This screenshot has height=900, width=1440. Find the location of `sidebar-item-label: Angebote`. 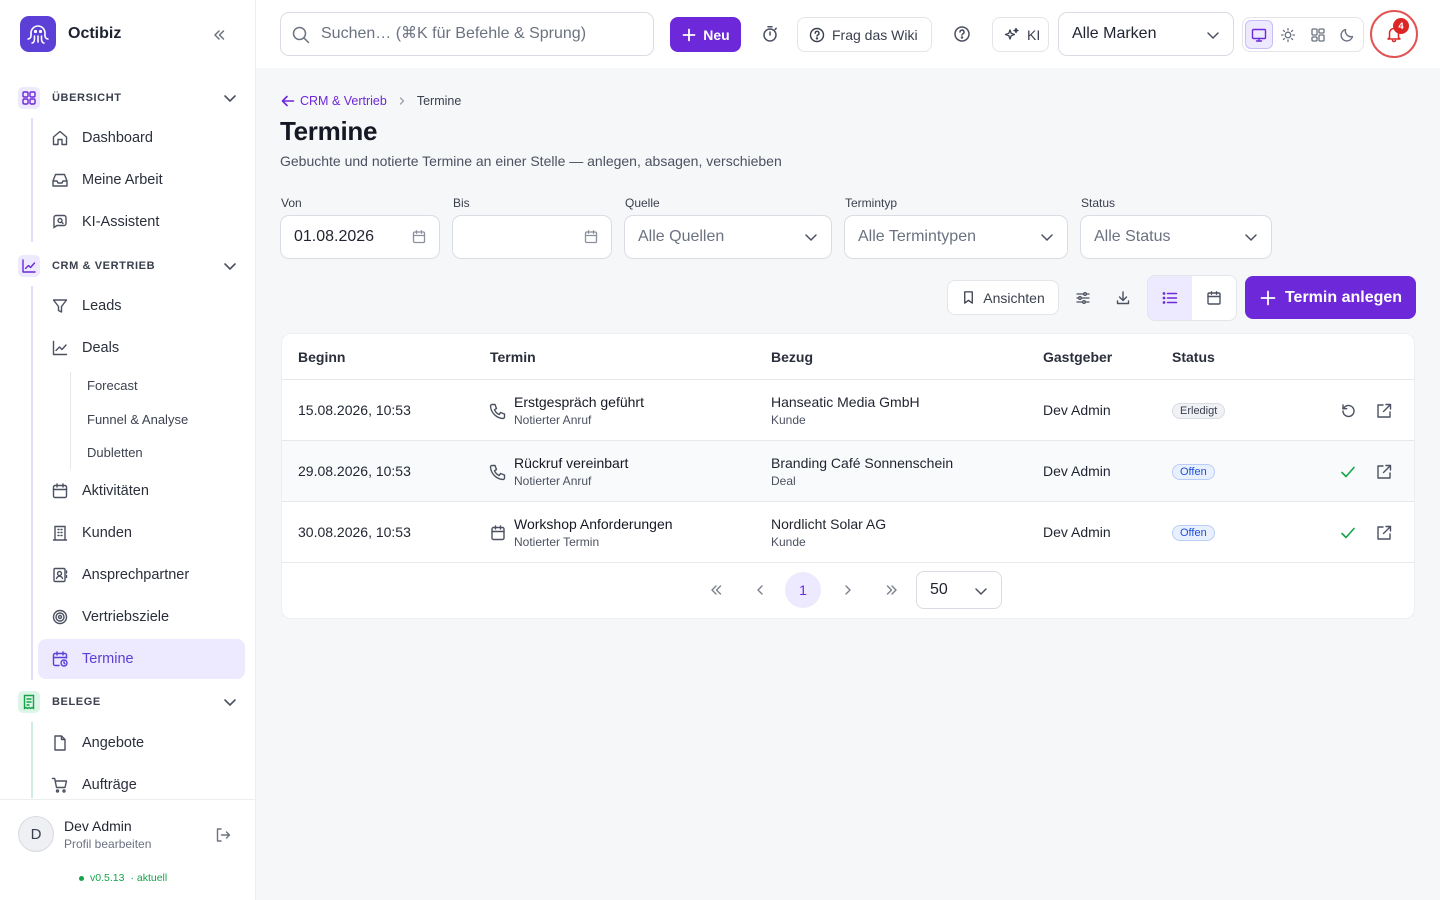

sidebar-item-label: Angebote is located at coordinates (113, 743).